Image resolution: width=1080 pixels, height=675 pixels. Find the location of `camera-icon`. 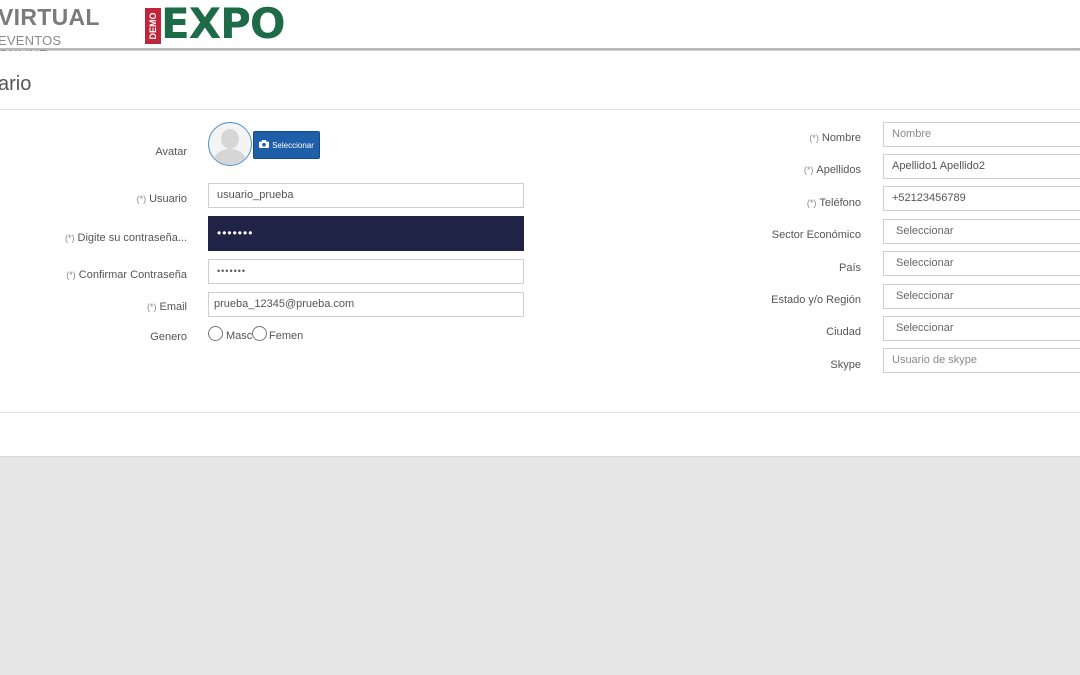

camera-icon is located at coordinates (264, 146).